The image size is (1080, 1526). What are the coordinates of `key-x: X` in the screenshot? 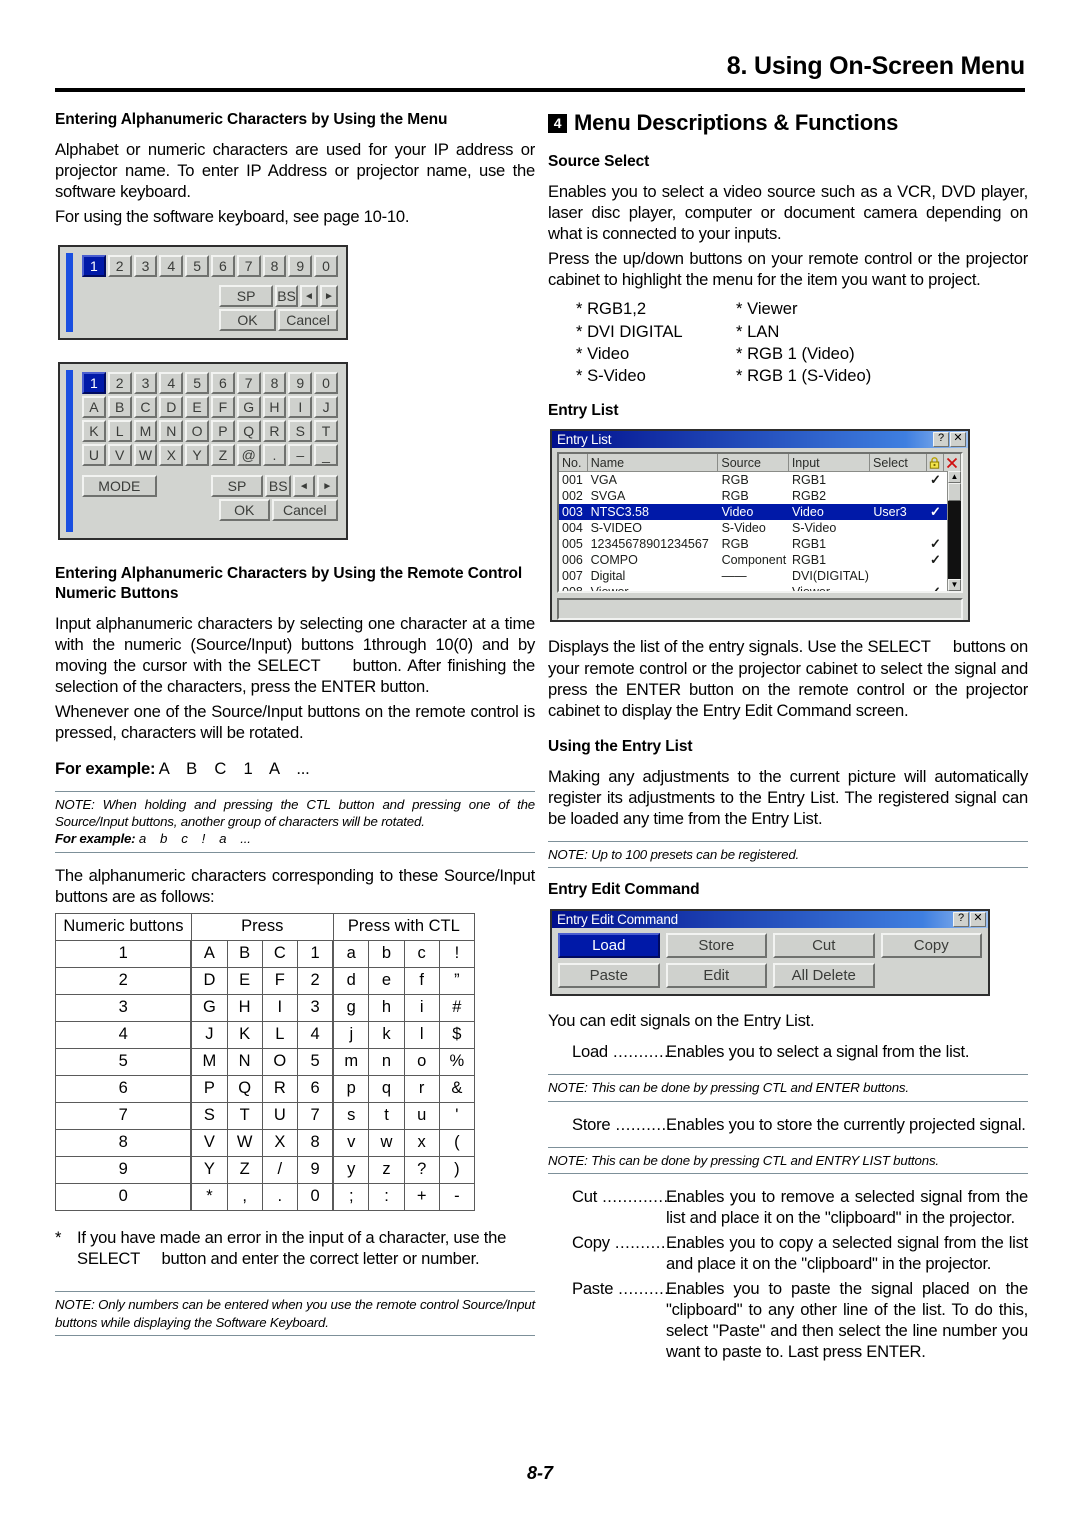 It's located at (171, 455).